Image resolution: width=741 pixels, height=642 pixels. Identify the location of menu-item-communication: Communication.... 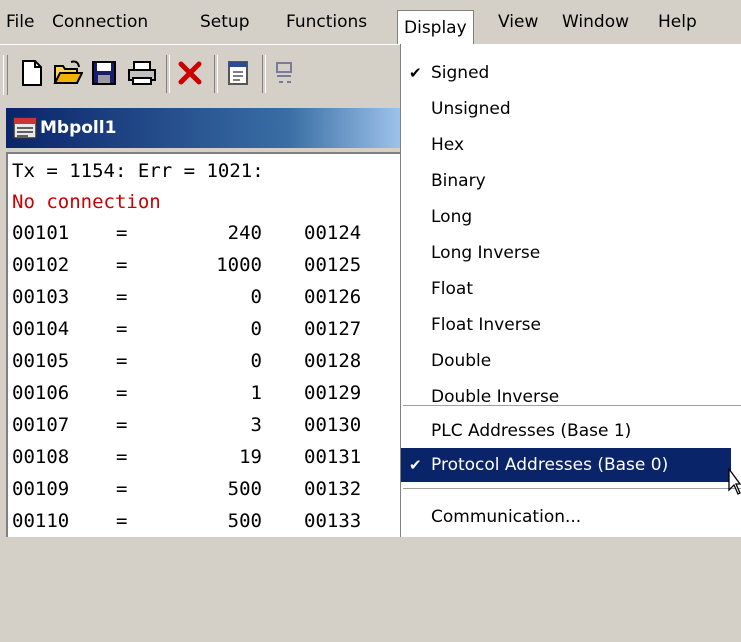
(571, 517).